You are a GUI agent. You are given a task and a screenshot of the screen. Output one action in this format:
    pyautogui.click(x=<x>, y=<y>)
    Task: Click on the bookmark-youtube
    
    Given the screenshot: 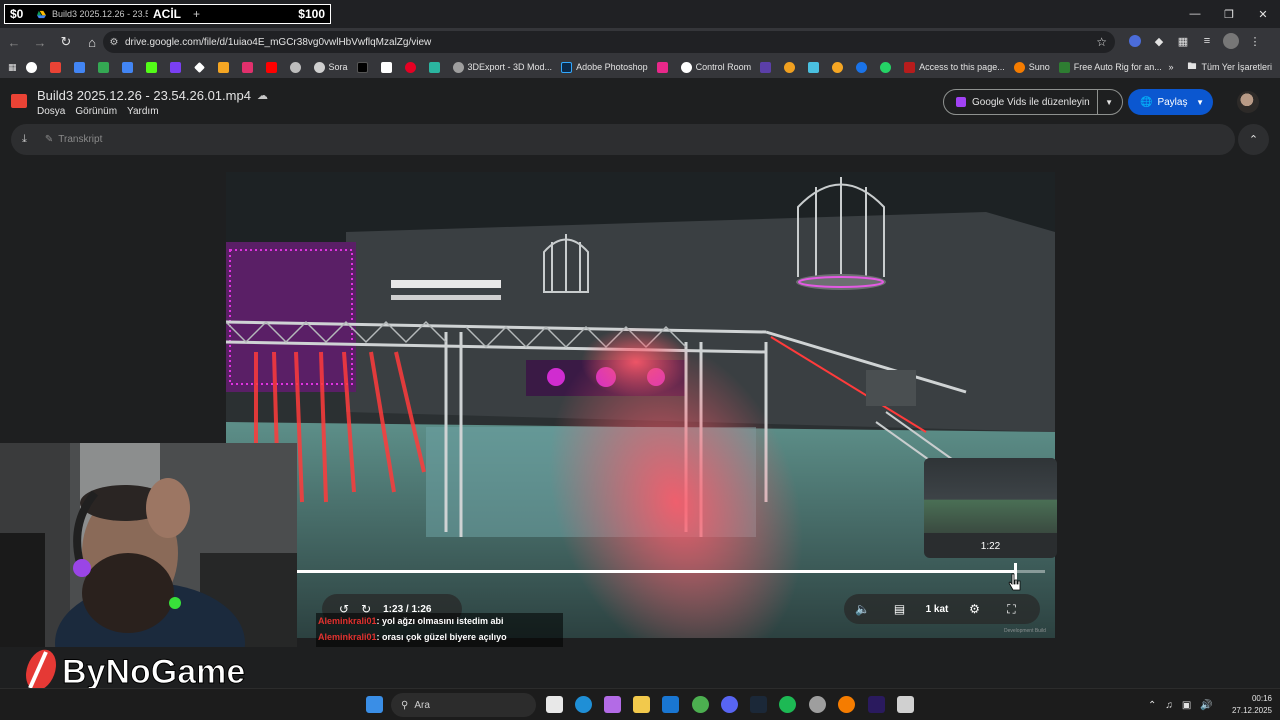 What is the action you would take?
    pyautogui.click(x=273, y=67)
    